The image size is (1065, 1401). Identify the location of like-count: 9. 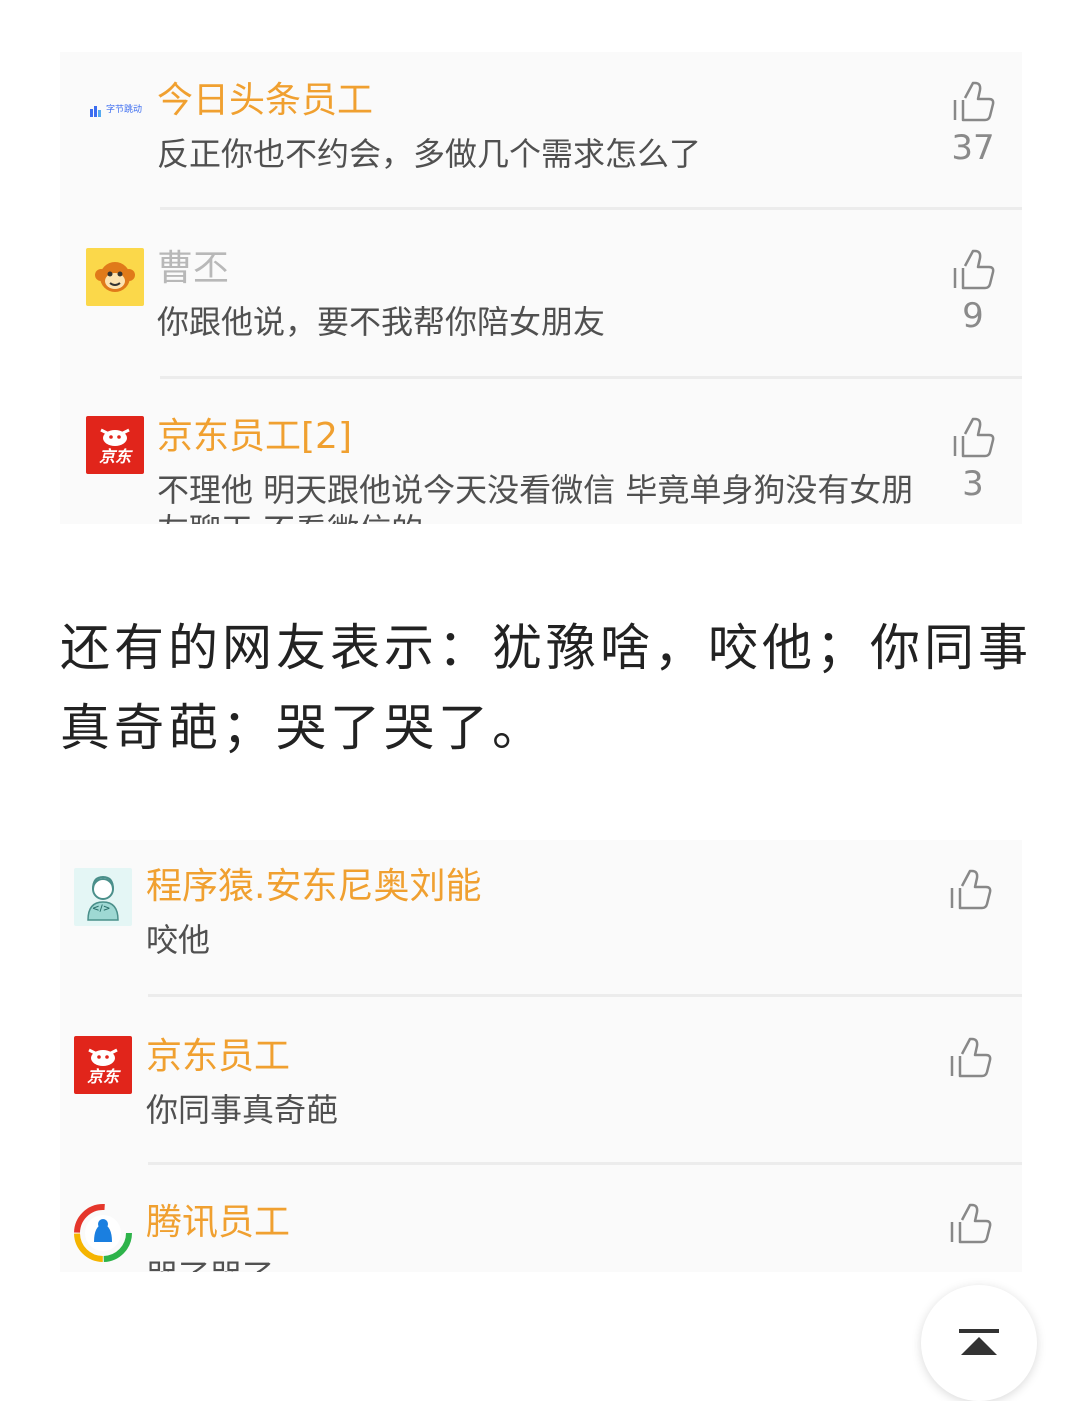
(973, 316).